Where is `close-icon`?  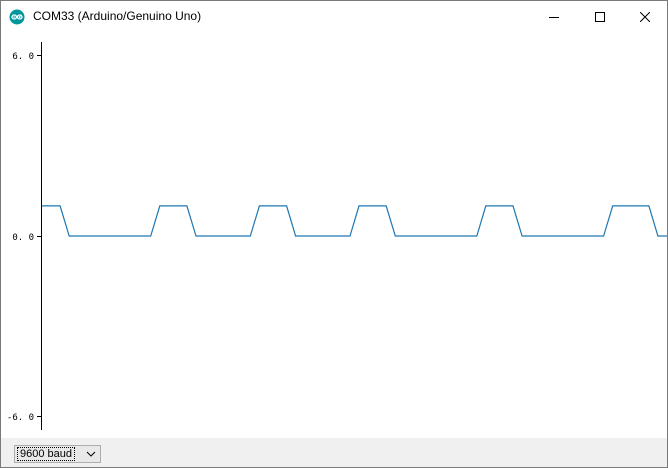
close-icon is located at coordinates (645, 16).